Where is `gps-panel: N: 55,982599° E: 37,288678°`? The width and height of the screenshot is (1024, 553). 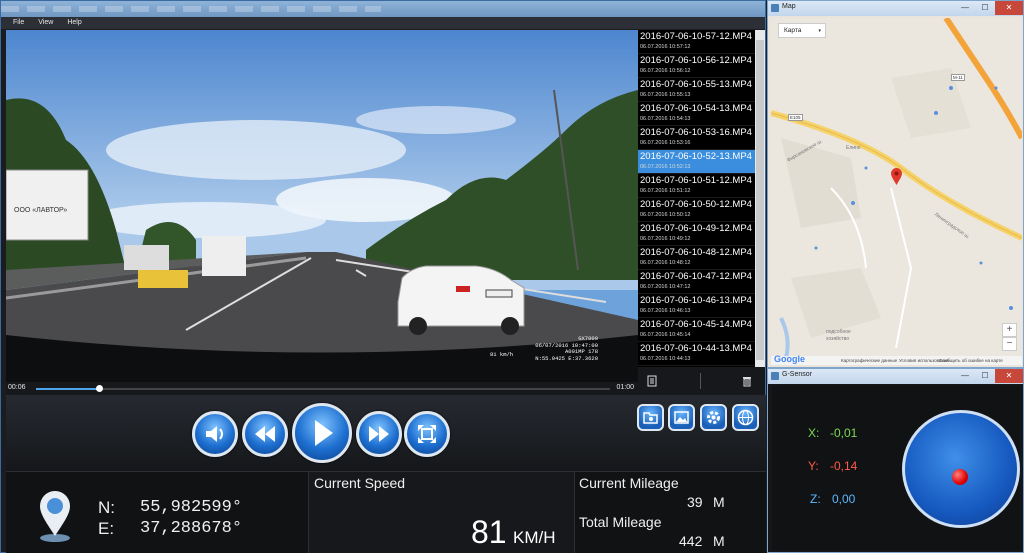 gps-panel: N: 55,982599° E: 37,288678° is located at coordinates (157, 512).